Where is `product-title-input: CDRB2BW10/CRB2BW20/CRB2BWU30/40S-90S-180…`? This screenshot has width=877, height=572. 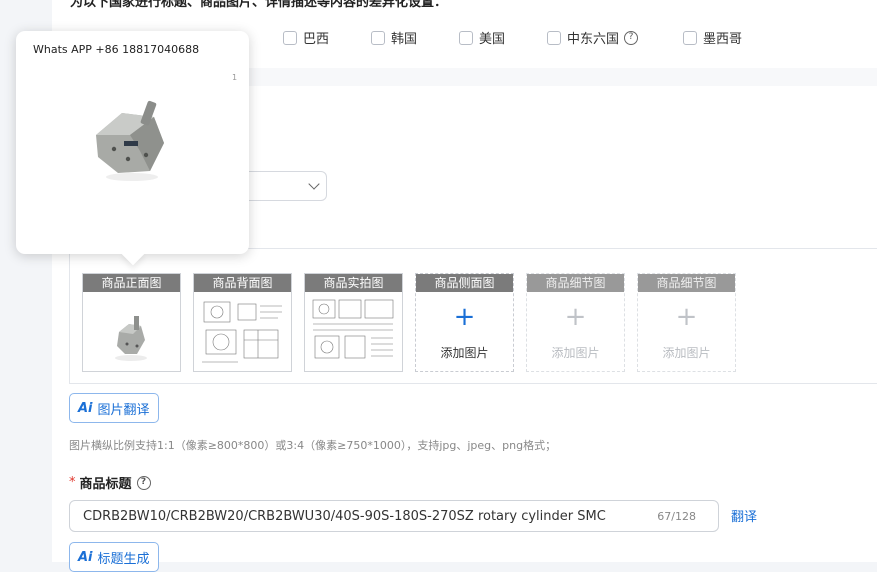 product-title-input: CDRB2BW10/CRB2BW20/CRB2BWU30/40S-90S-180… is located at coordinates (394, 516).